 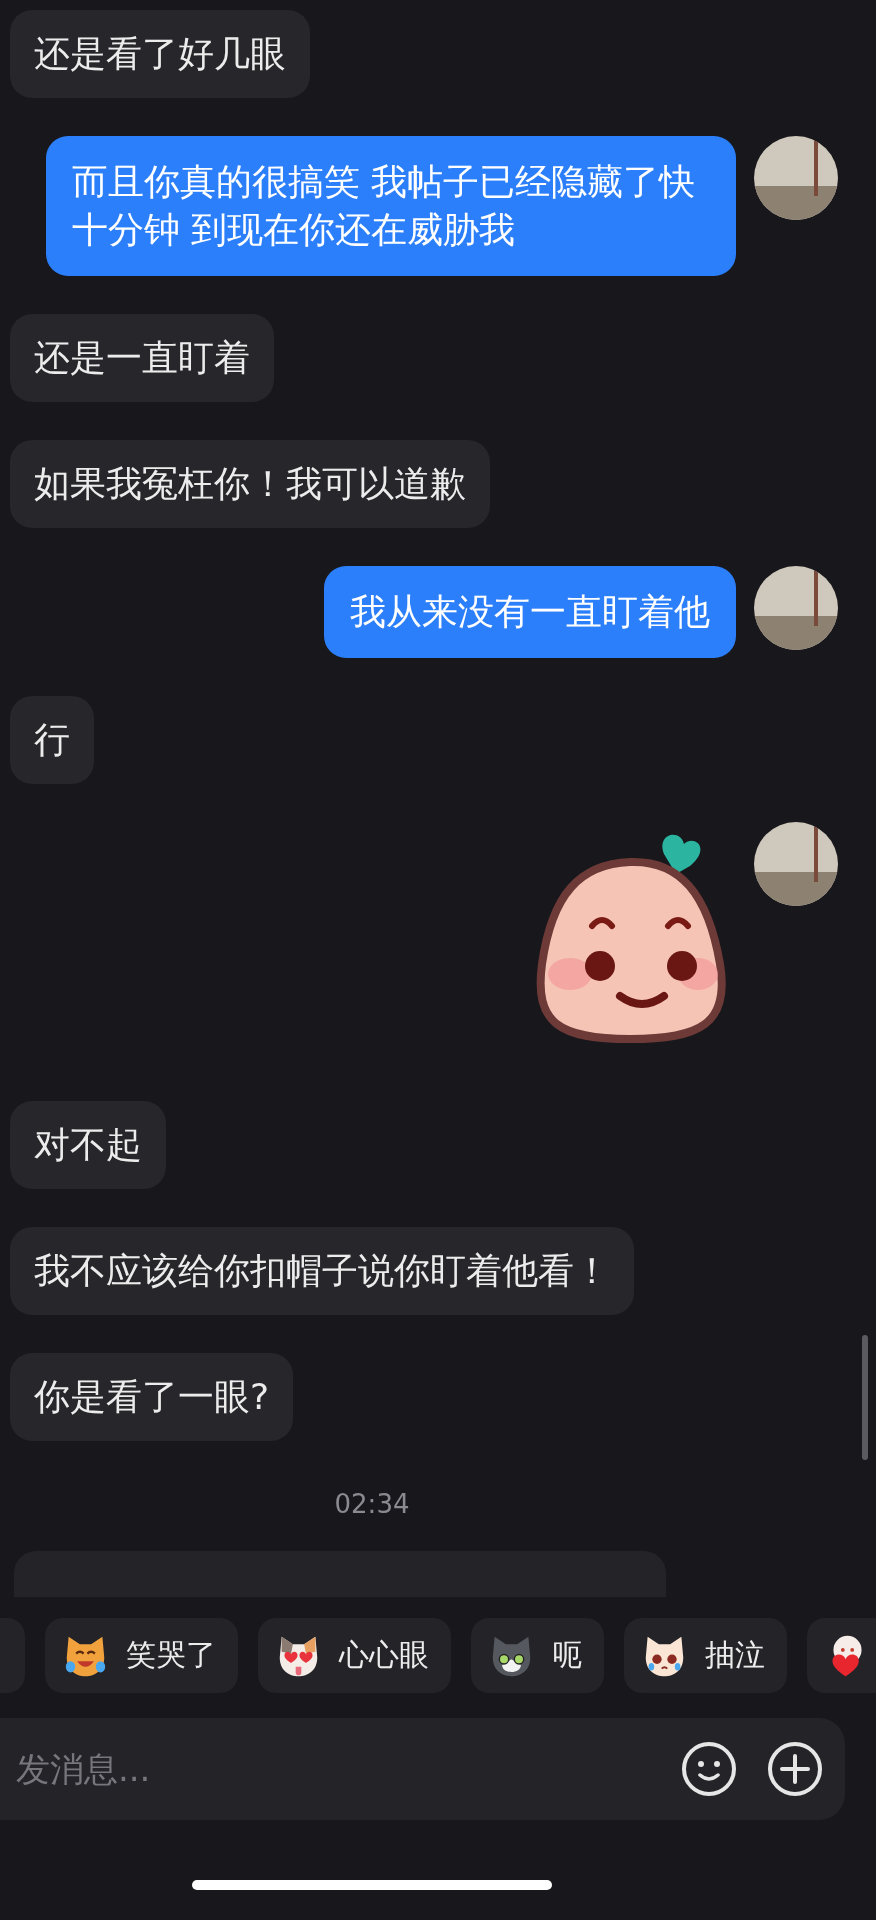 I want to click on message-bubble: 我不应该给你扣帽子说你盯着他看！, so click(x=322, y=1271).